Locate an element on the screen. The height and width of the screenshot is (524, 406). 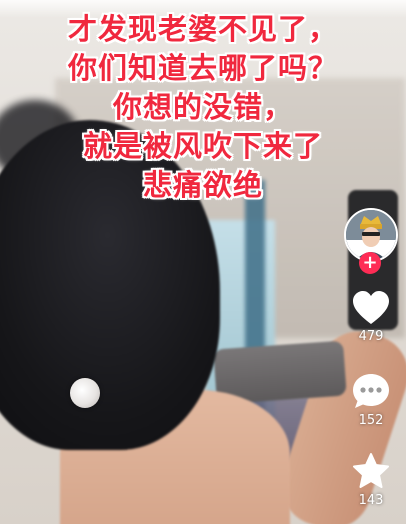
follow-button: + is located at coordinates (370, 263).